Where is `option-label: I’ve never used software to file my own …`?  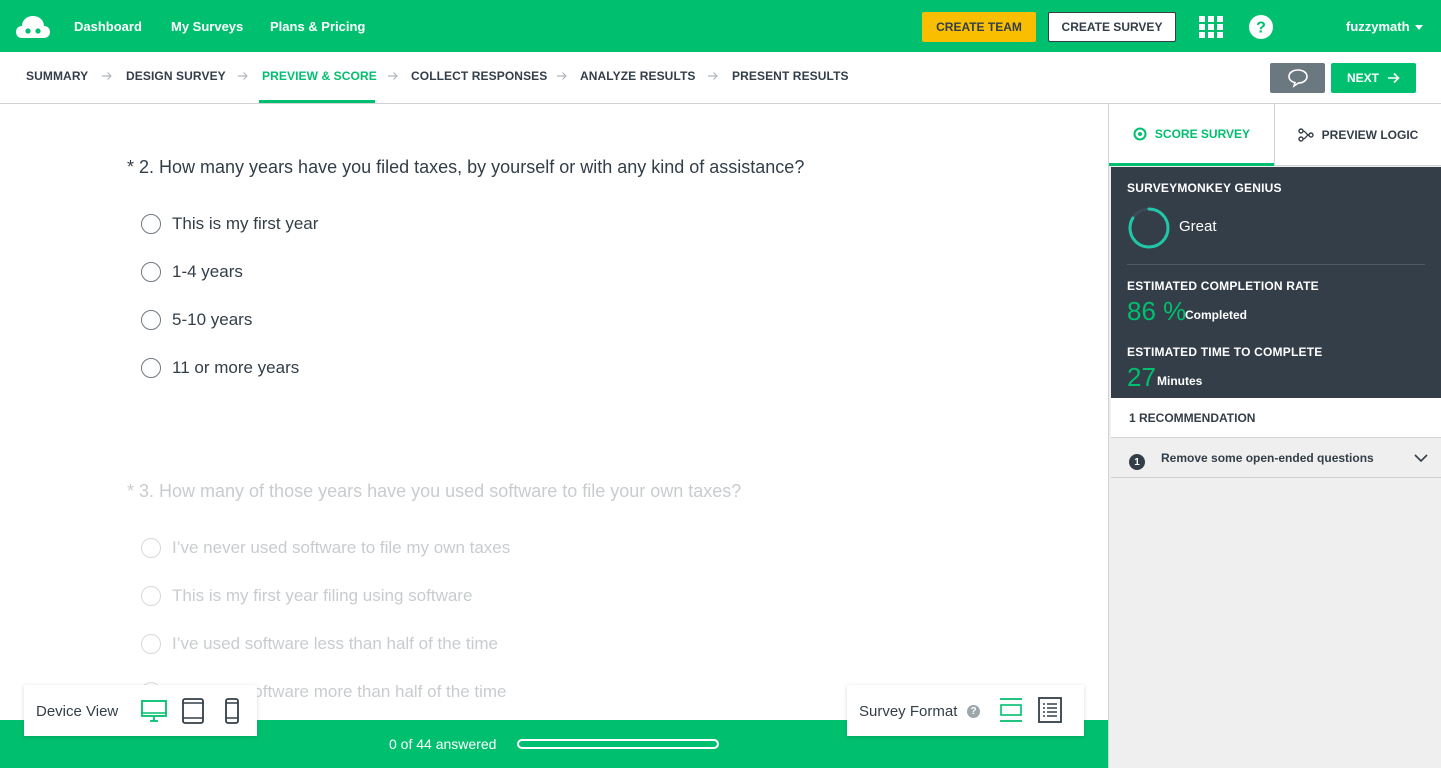
option-label: I’ve never used software to file my own … is located at coordinates (341, 547).